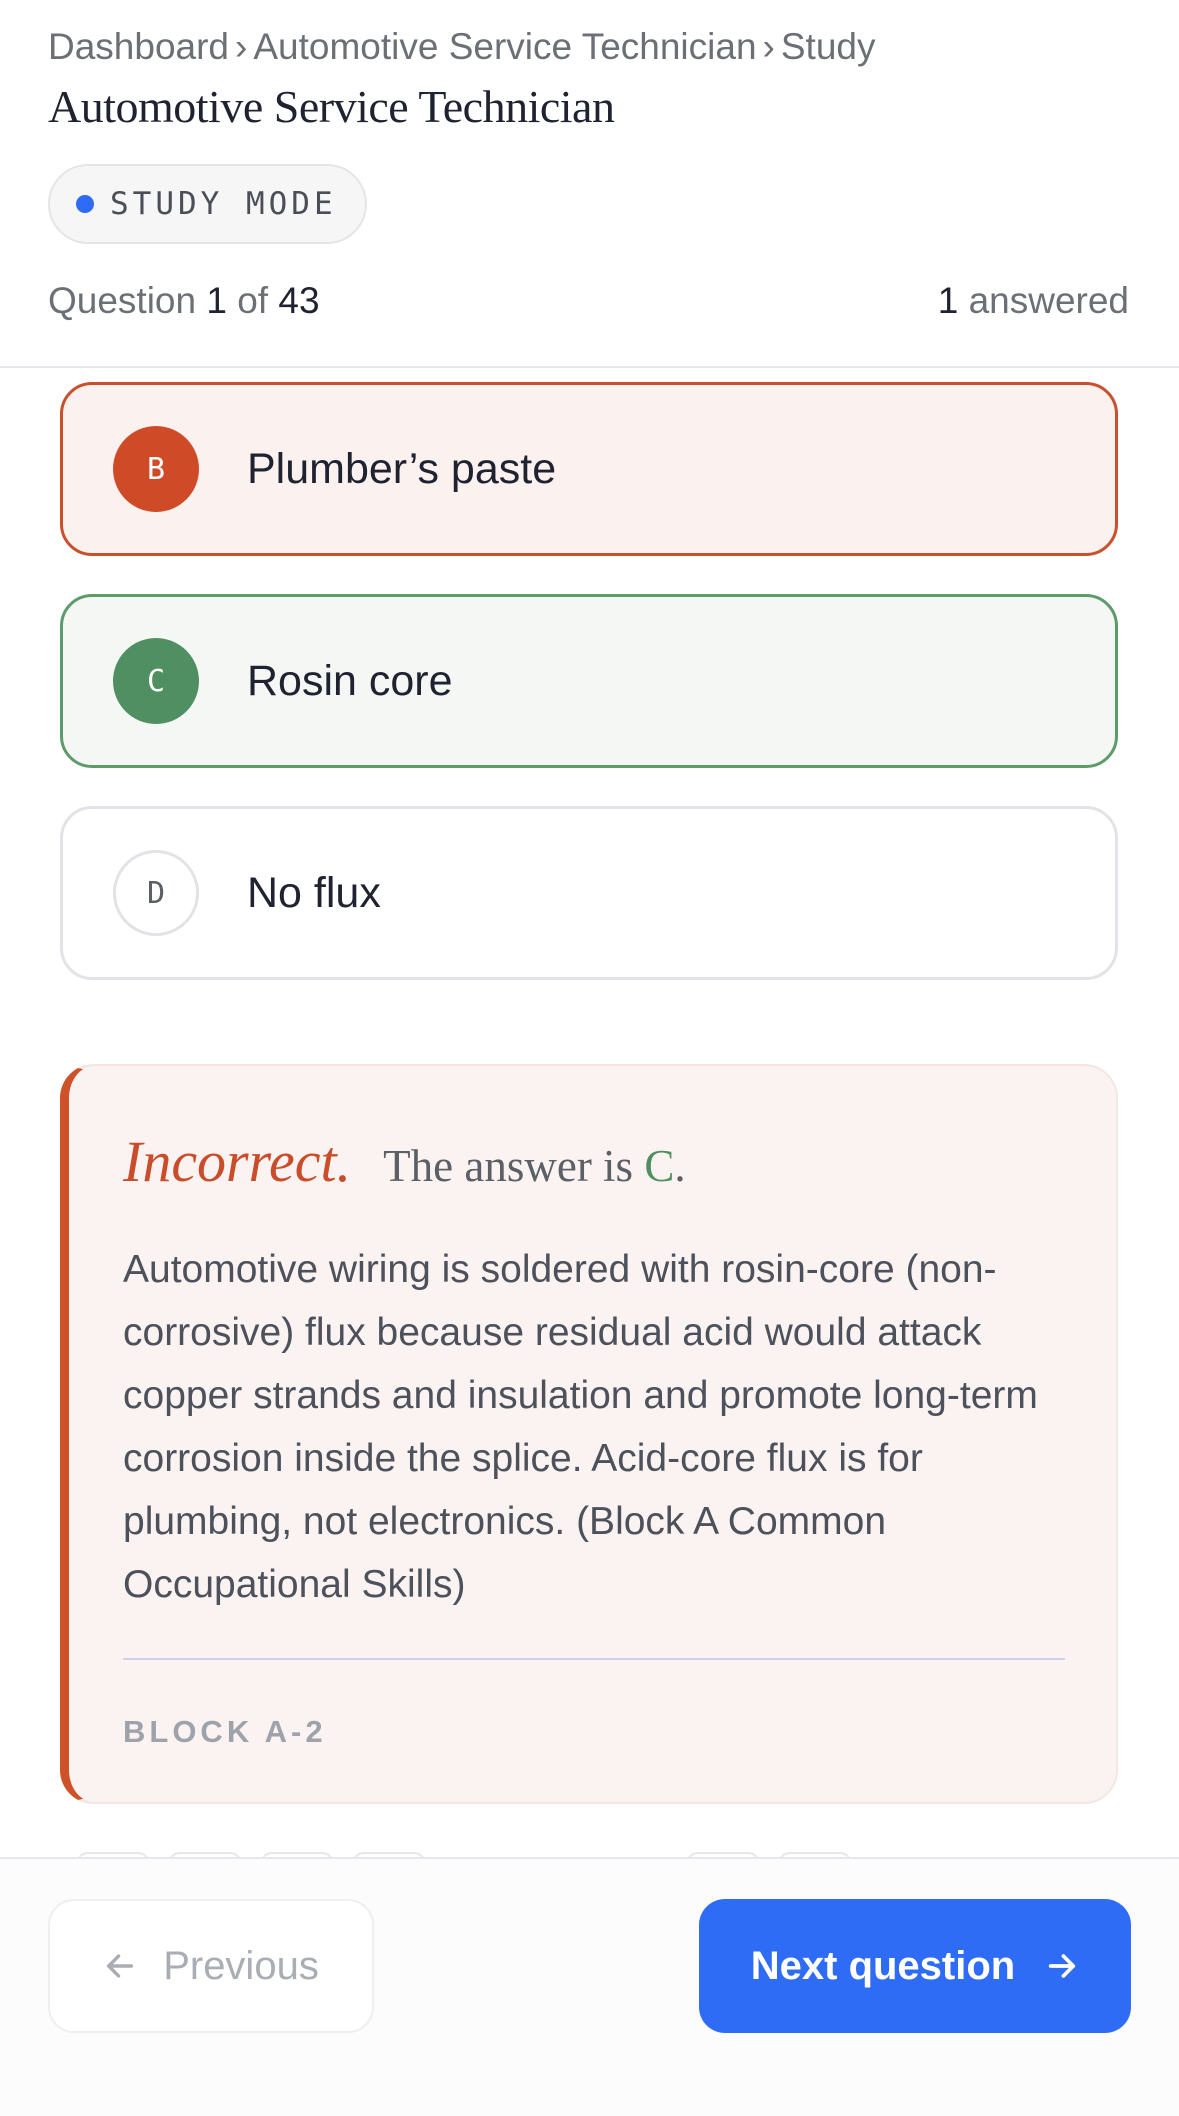 The width and height of the screenshot is (1179, 2116). Describe the element at coordinates (948, 300) in the screenshot. I see `answered-count: 1` at that location.